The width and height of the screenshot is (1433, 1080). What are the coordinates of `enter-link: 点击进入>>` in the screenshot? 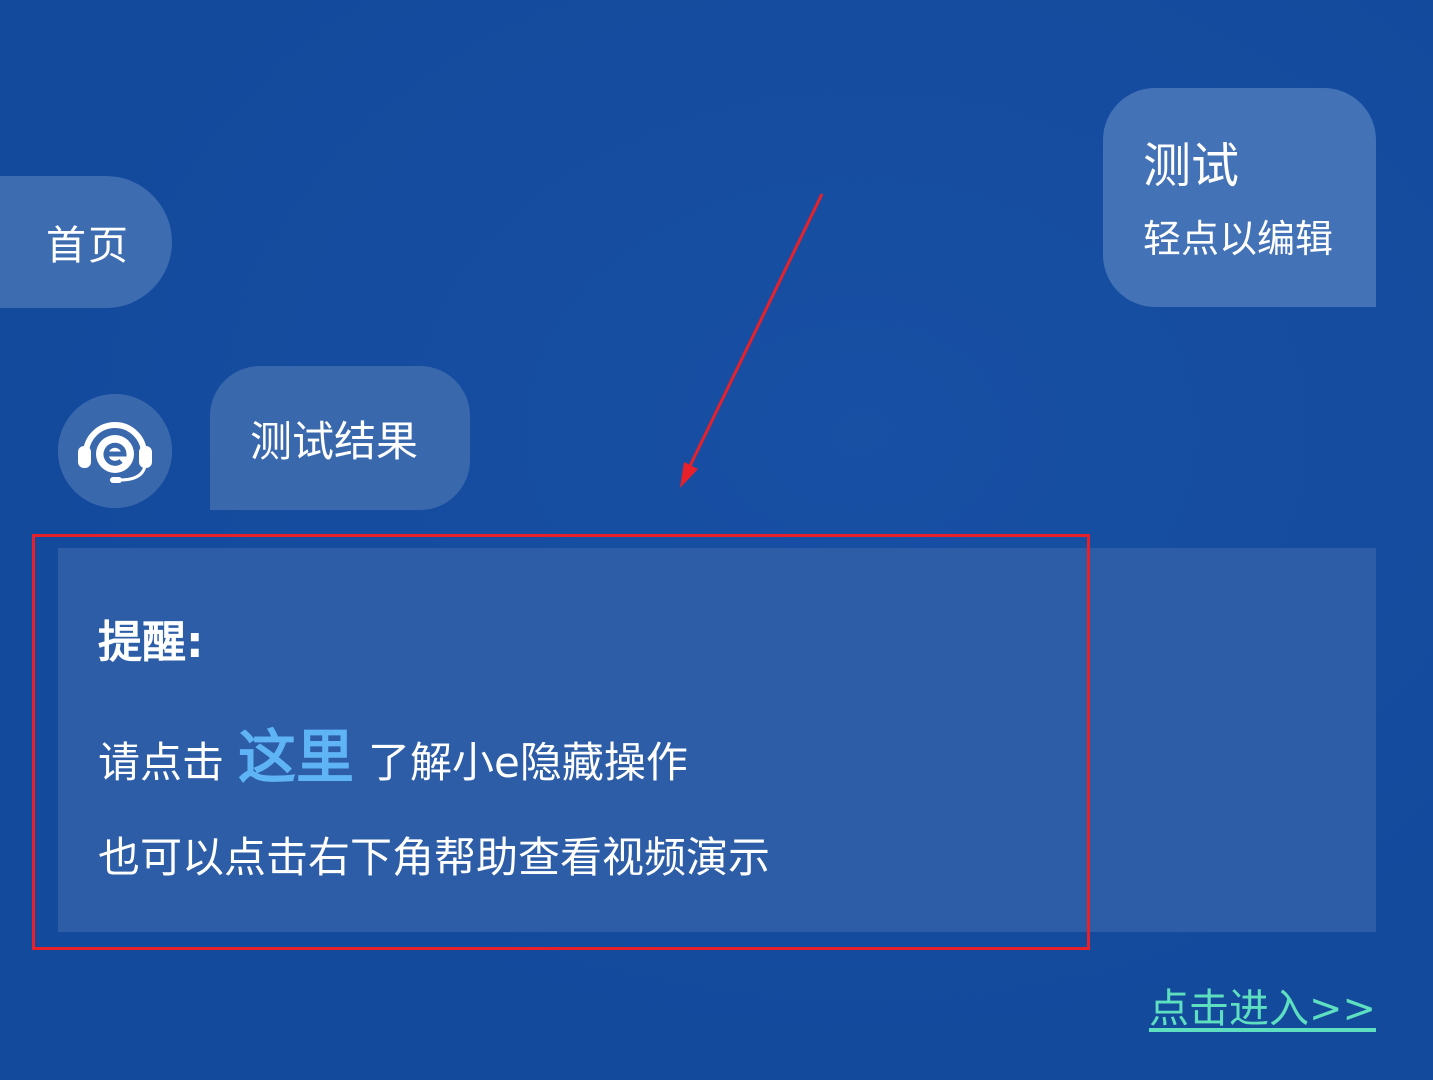 It's located at (1262, 1005).